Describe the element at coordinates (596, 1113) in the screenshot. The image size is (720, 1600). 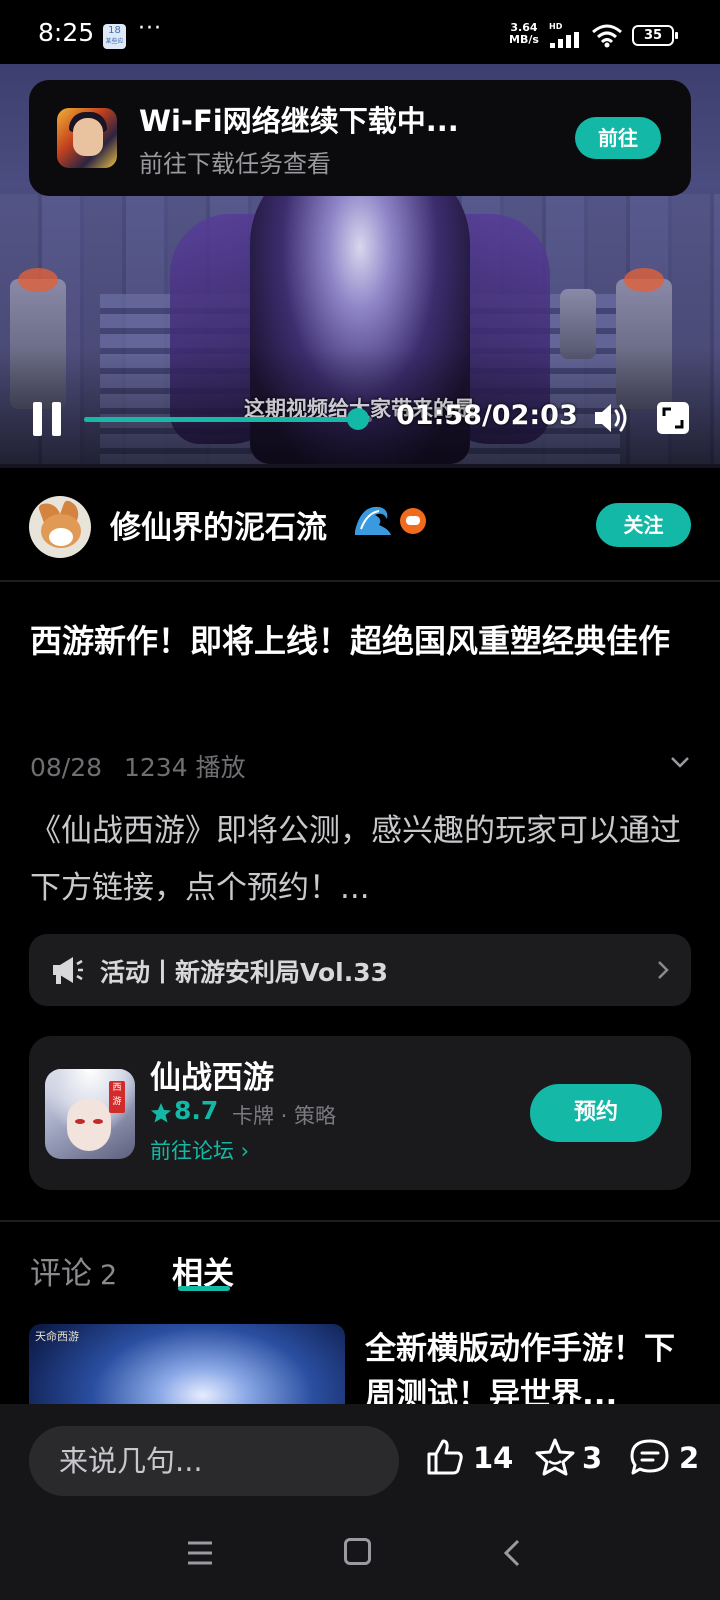
I see `reserve-button: 预约` at that location.